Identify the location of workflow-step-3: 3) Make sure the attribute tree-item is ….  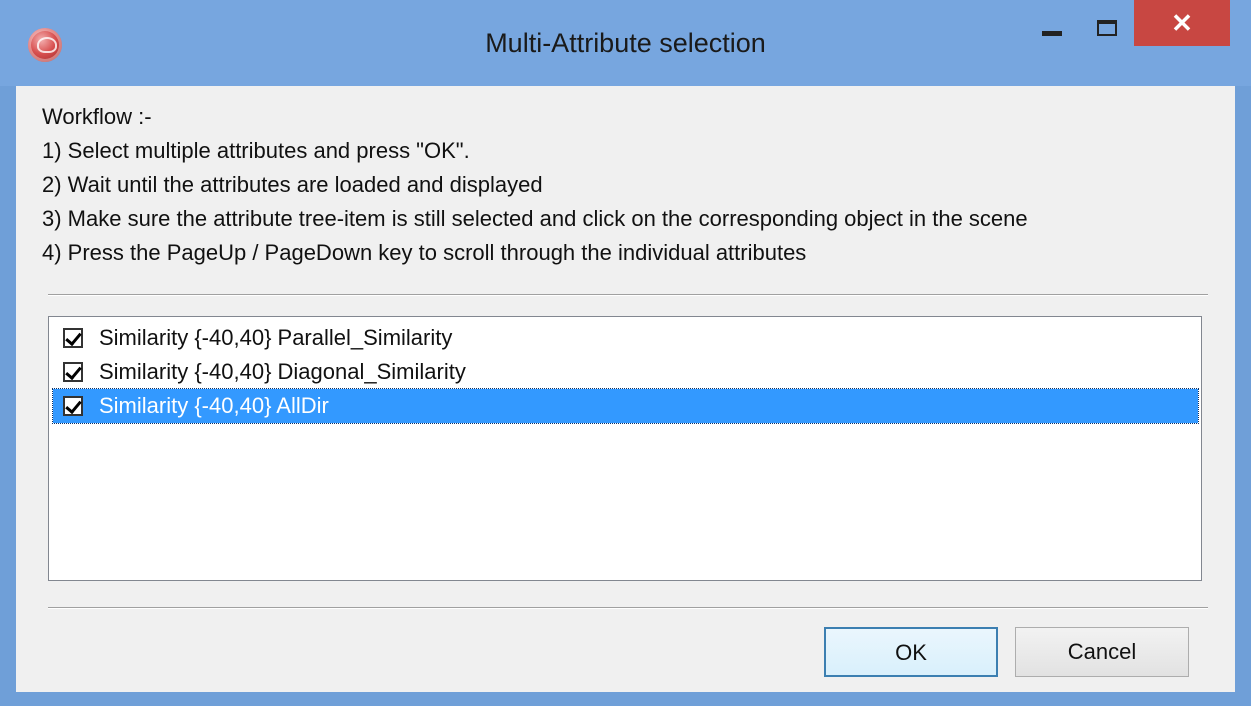
(535, 218).